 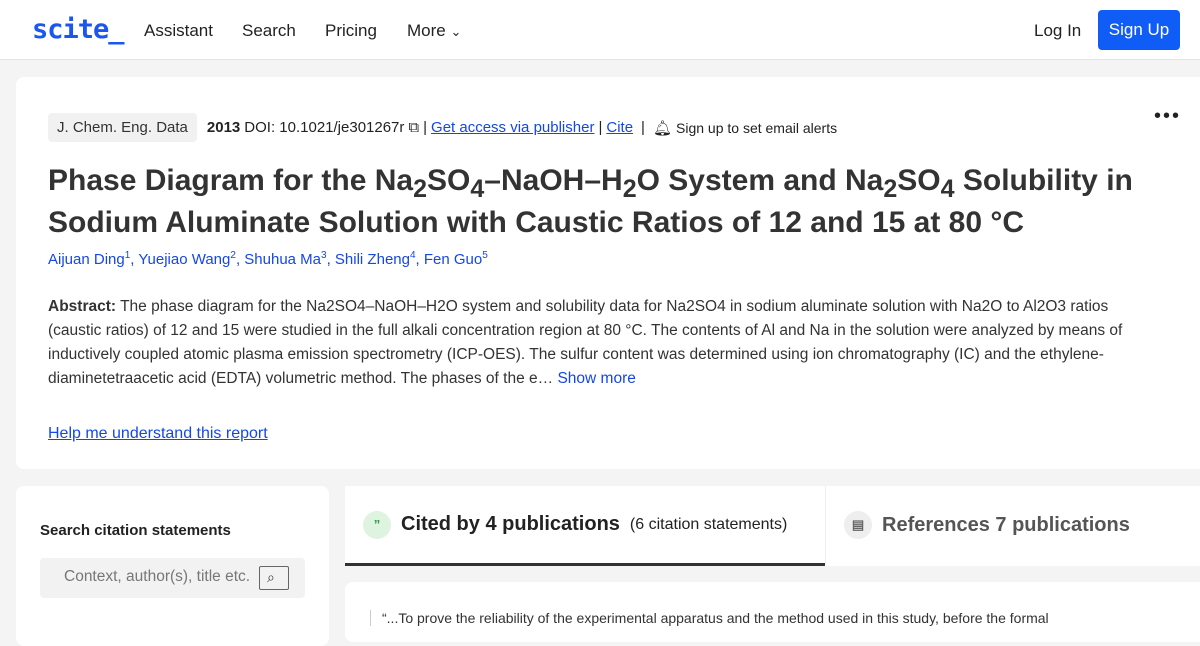 What do you see at coordinates (1057, 31) in the screenshot?
I see `login-link: Log In` at bounding box center [1057, 31].